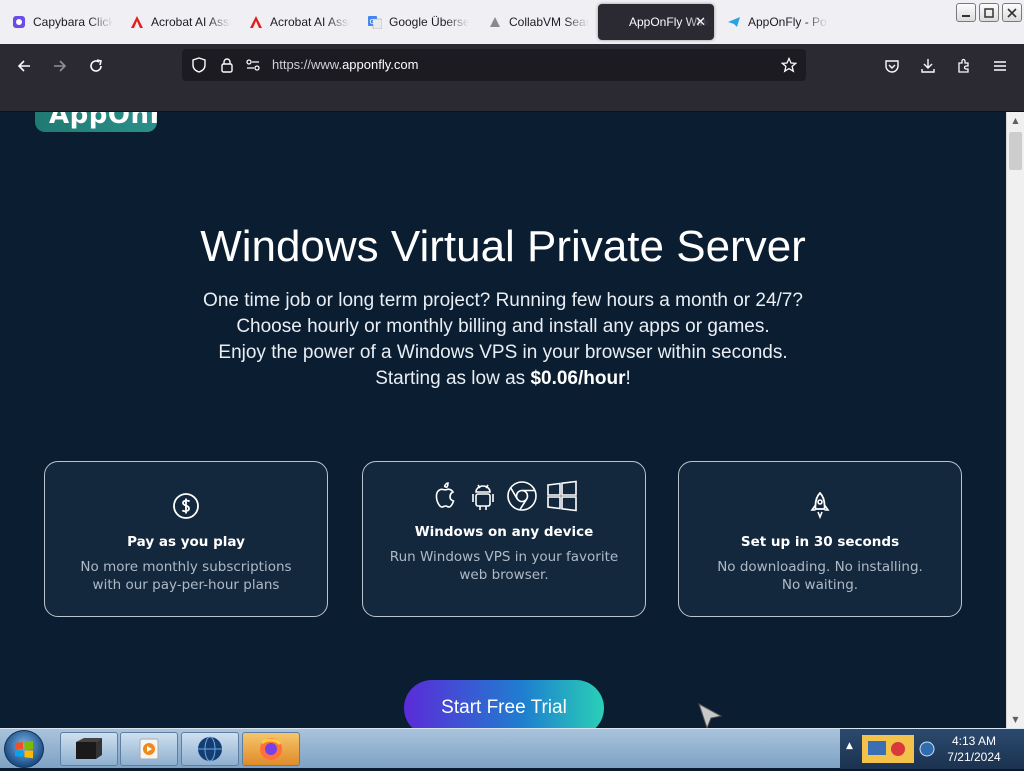 Image resolution: width=1024 pixels, height=771 pixels. Describe the element at coordinates (73, 22) in the screenshot. I see `tab-label: Capybara Click` at that location.